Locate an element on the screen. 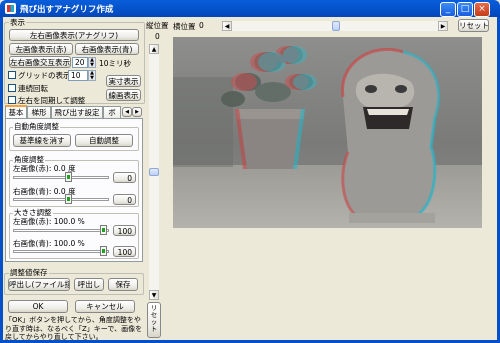 This screenshot has width=500, height=343. tab-trapezoid: 梯形 is located at coordinates (39, 112).